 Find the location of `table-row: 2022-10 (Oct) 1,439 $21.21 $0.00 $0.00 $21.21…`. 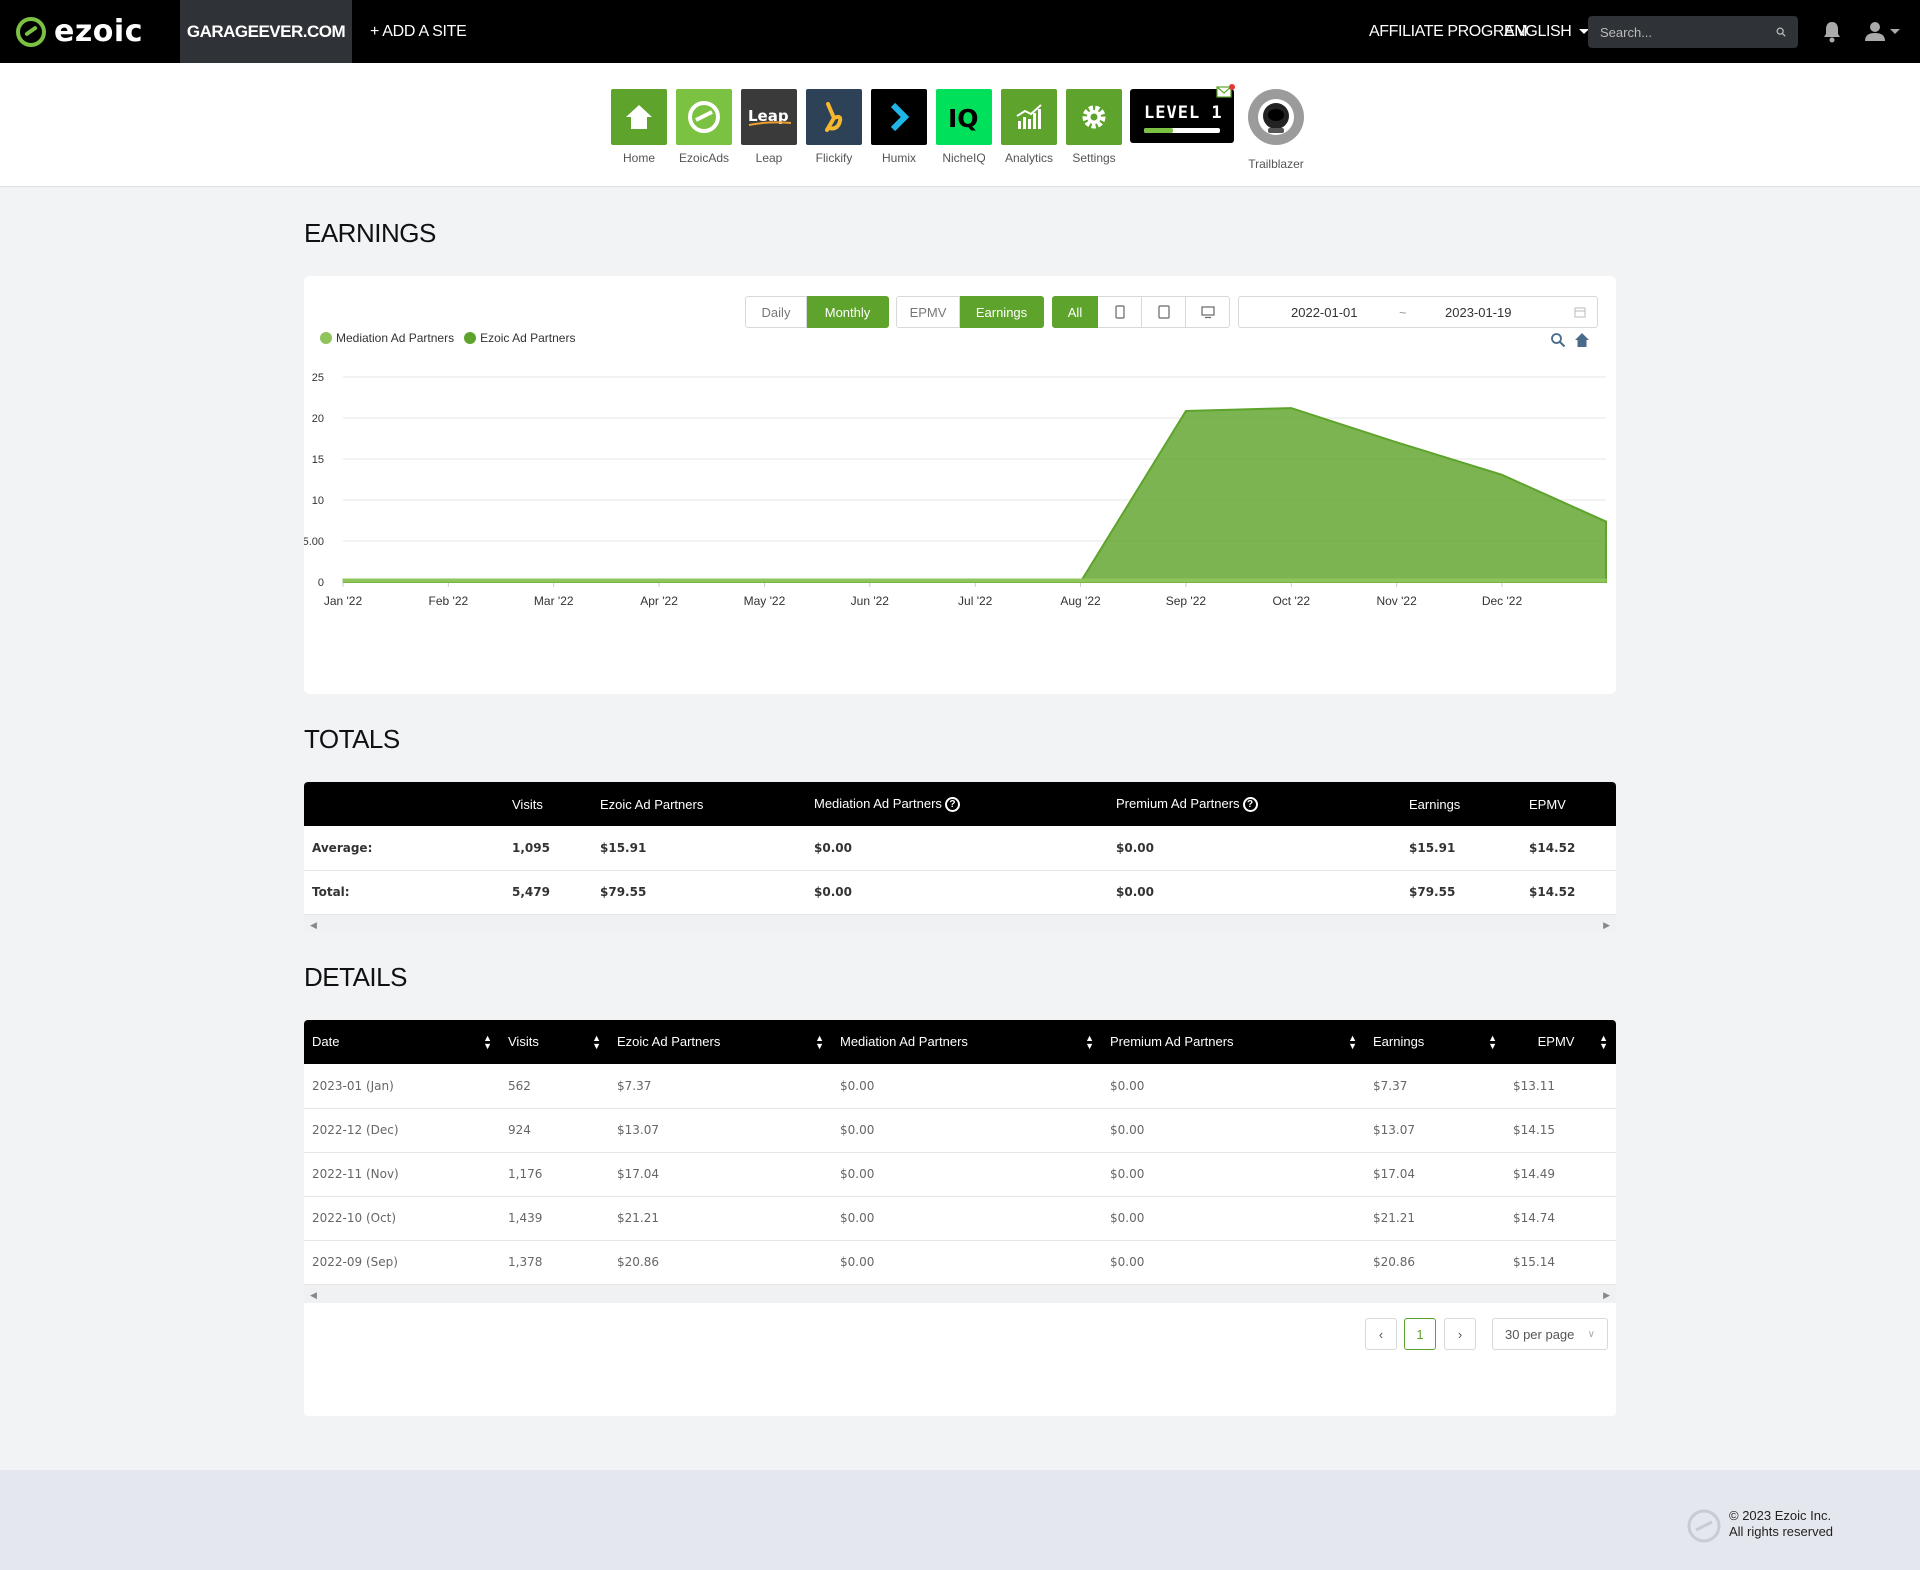

table-row: 2022-10 (Oct) 1,439 $21.21 $0.00 $0.00 $21.21… is located at coordinates (960, 1218).